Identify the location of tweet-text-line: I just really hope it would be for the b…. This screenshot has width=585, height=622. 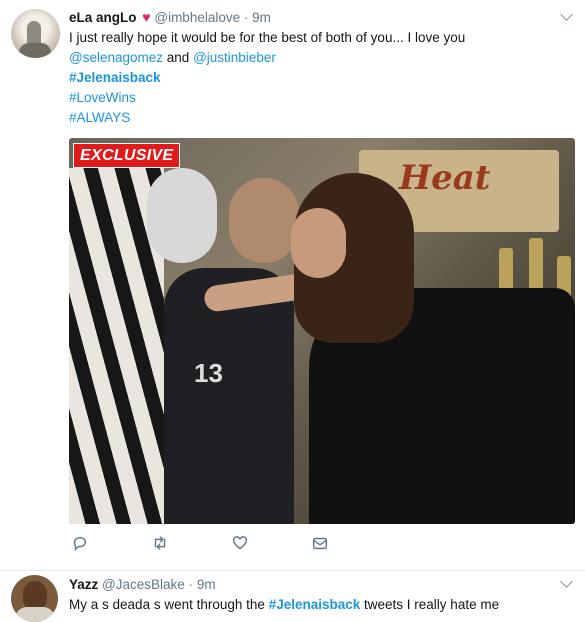
(267, 37).